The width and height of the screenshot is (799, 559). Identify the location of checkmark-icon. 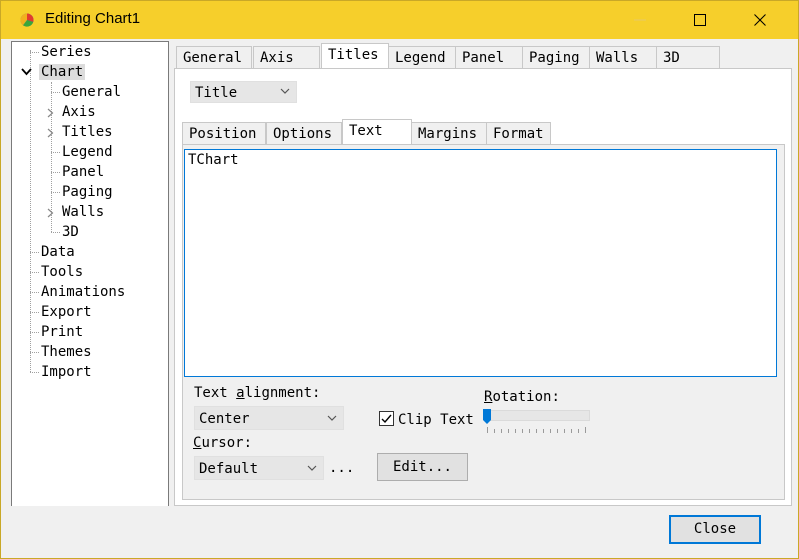
(386, 419).